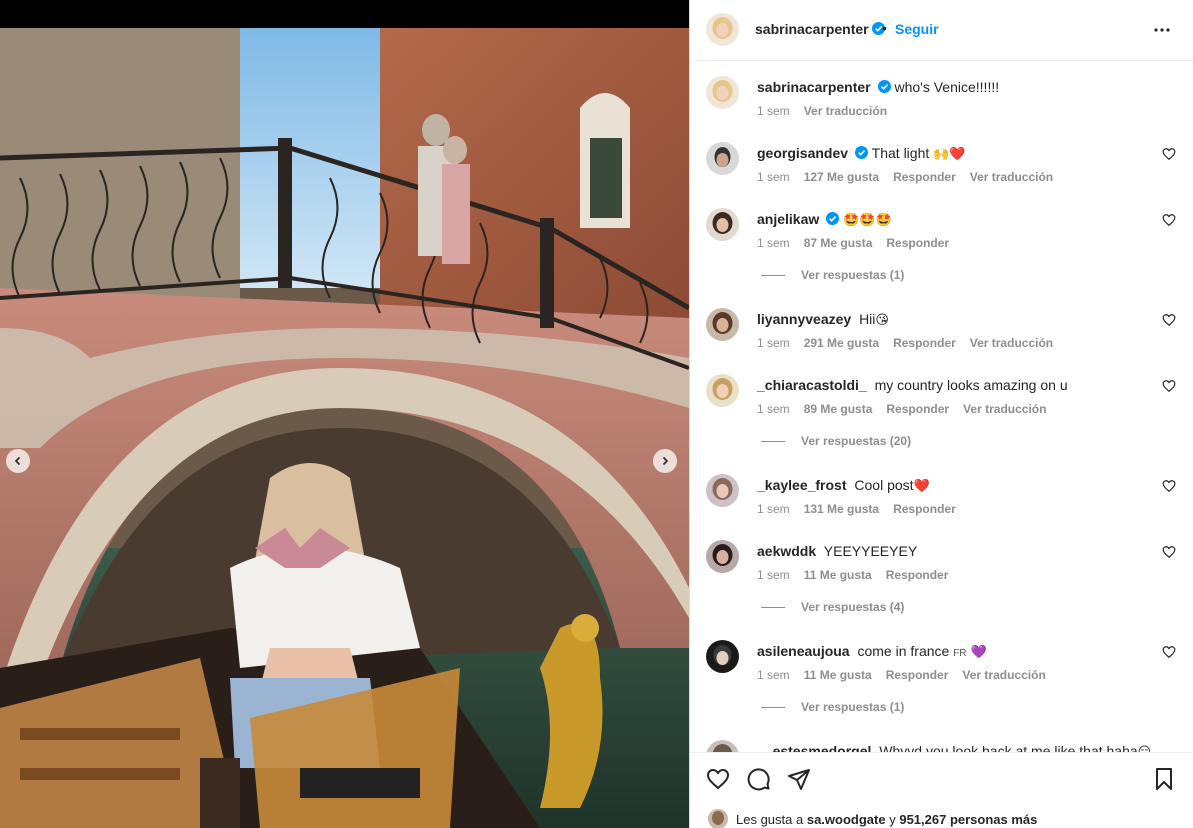  Describe the element at coordinates (957, 486) in the screenshot. I see `comment-body: _kaylee_frost Cool post❤️` at that location.